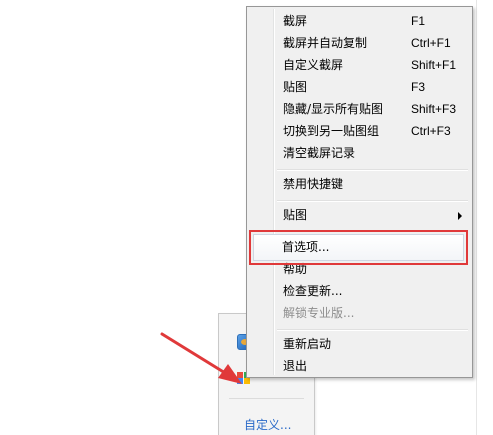  I want to click on menu-item-label: 清空截屏记录, so click(319, 153).